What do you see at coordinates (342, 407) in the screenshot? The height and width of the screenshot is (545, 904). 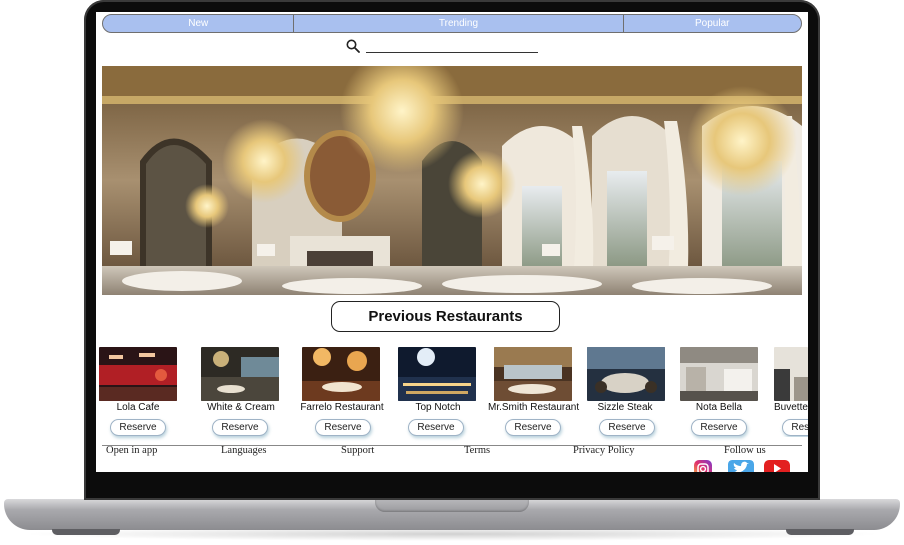 I see `restaurant-name: Farrelo Restaurant` at bounding box center [342, 407].